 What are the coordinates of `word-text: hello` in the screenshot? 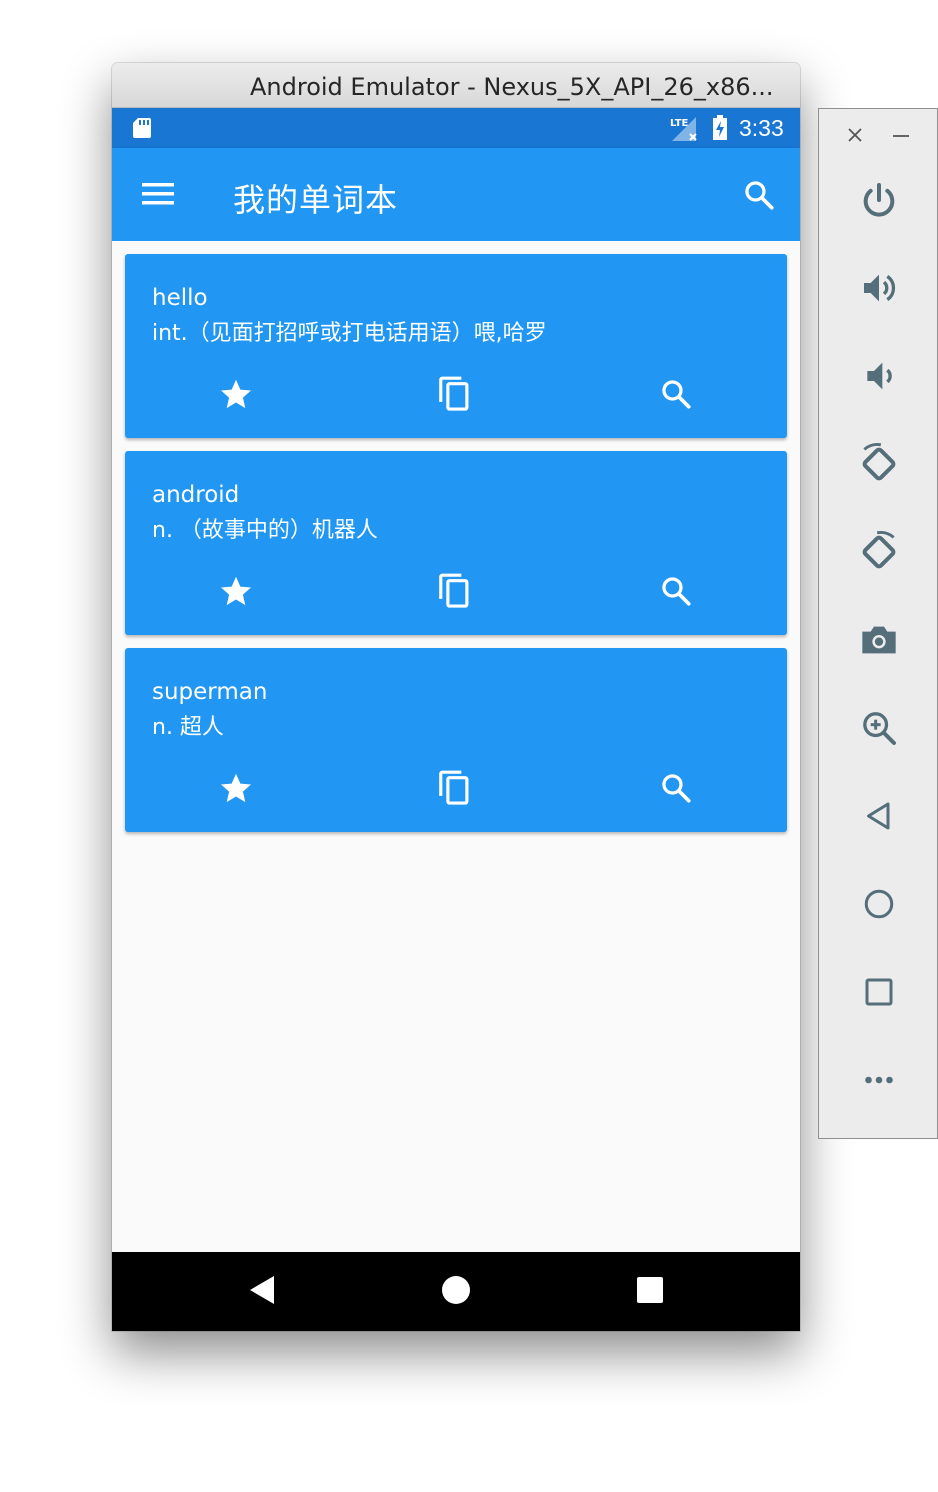 It's located at (180, 298).